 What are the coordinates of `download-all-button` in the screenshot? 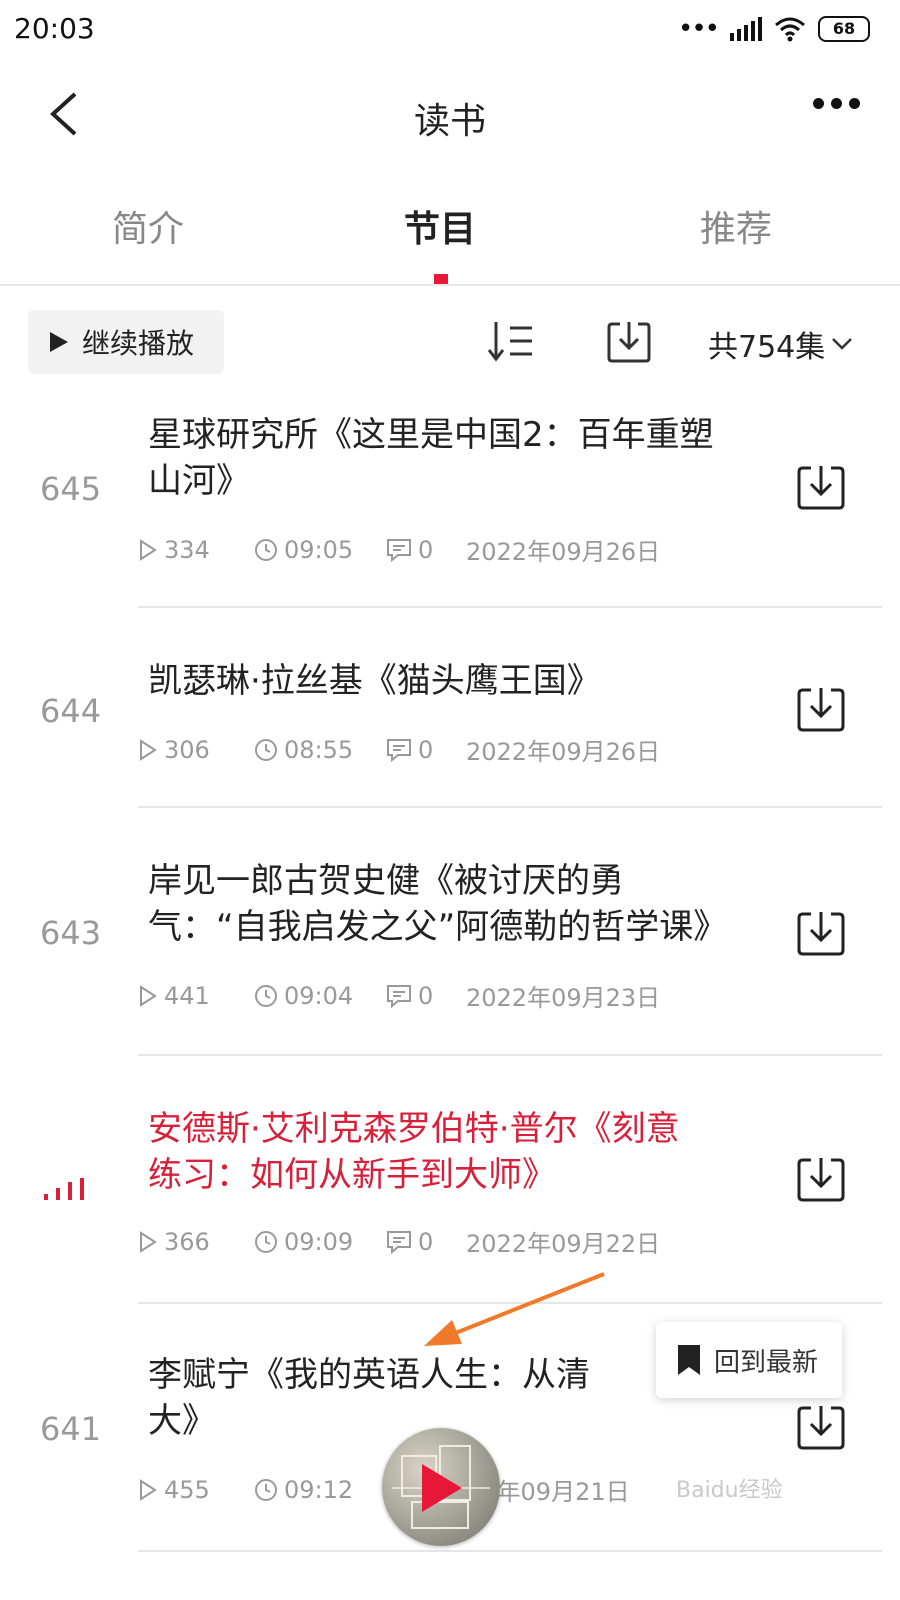 It's located at (629, 344).